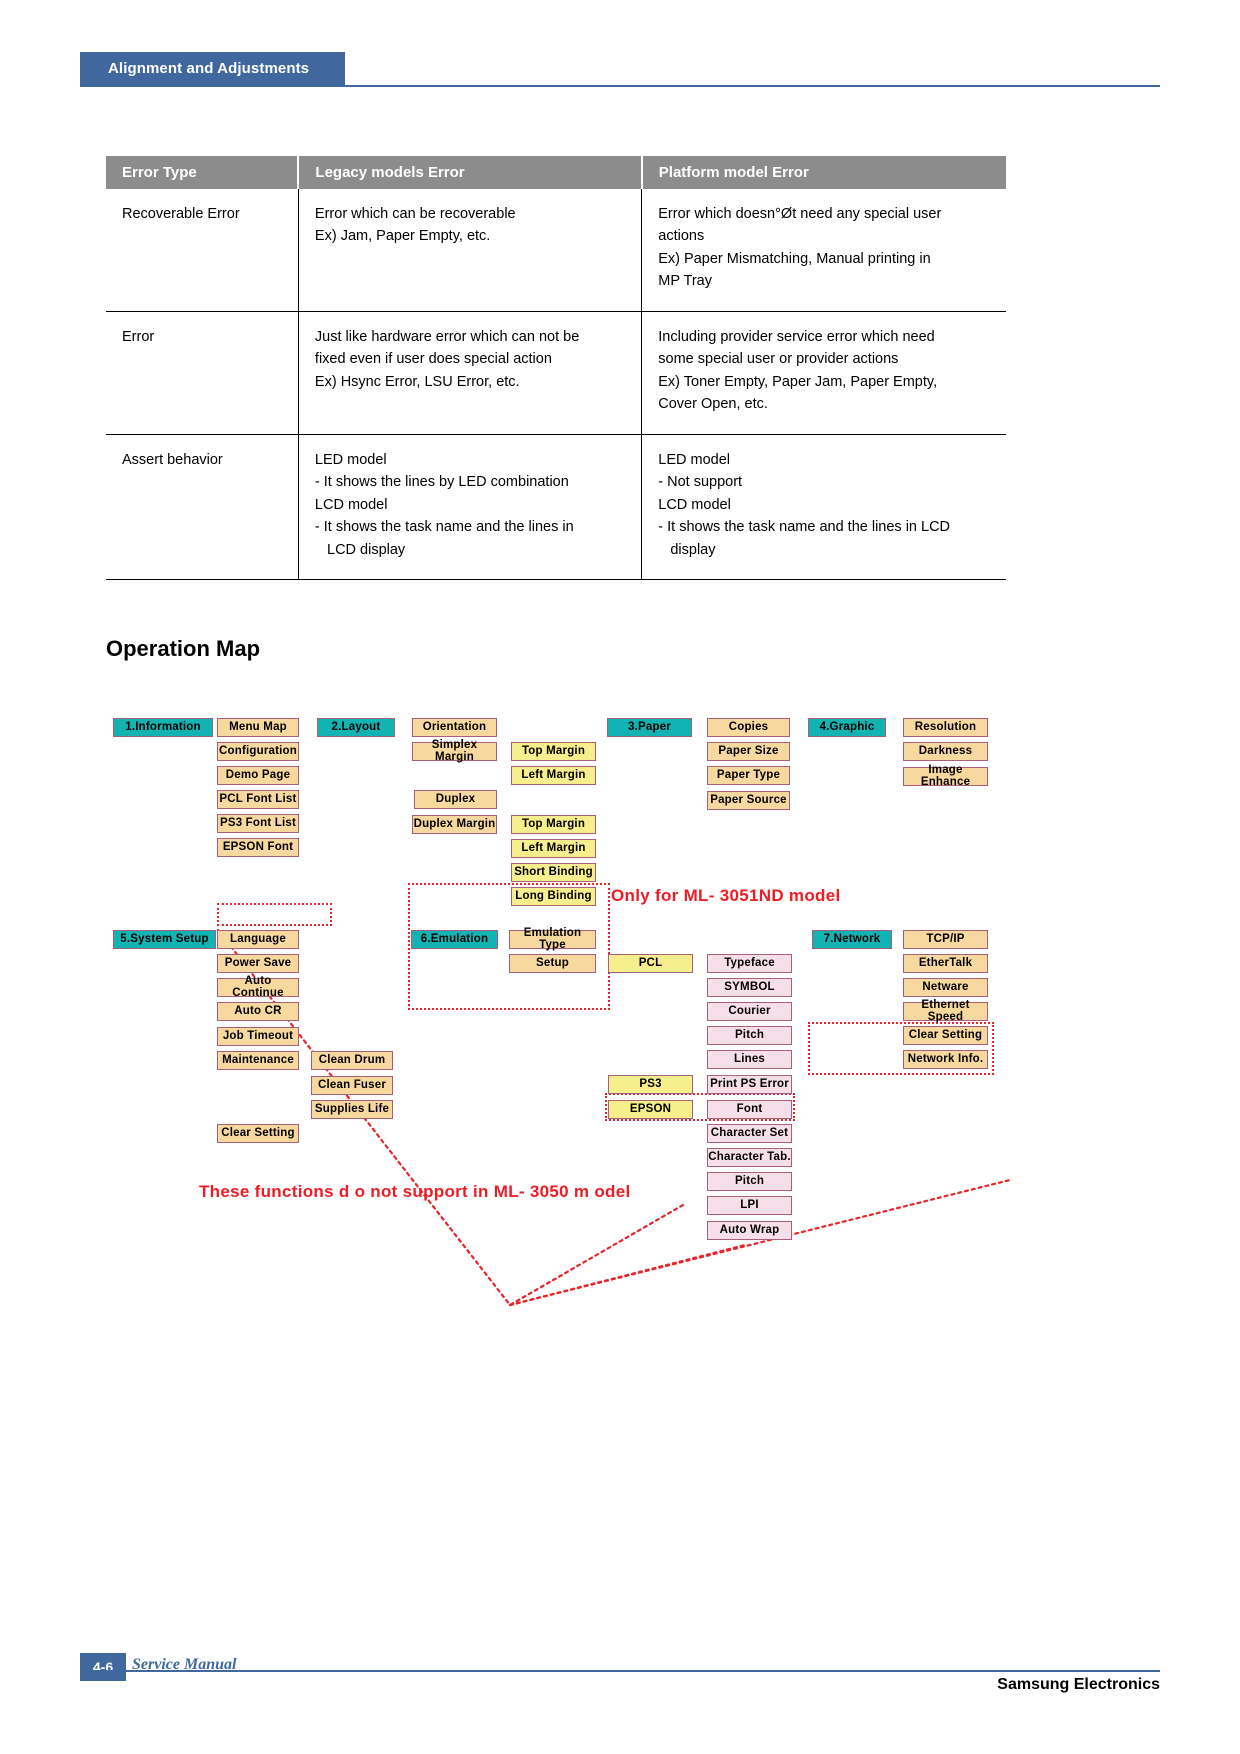 The width and height of the screenshot is (1240, 1754). What do you see at coordinates (749, 1181) in the screenshot?
I see `node-pitch-epson: Pitch` at bounding box center [749, 1181].